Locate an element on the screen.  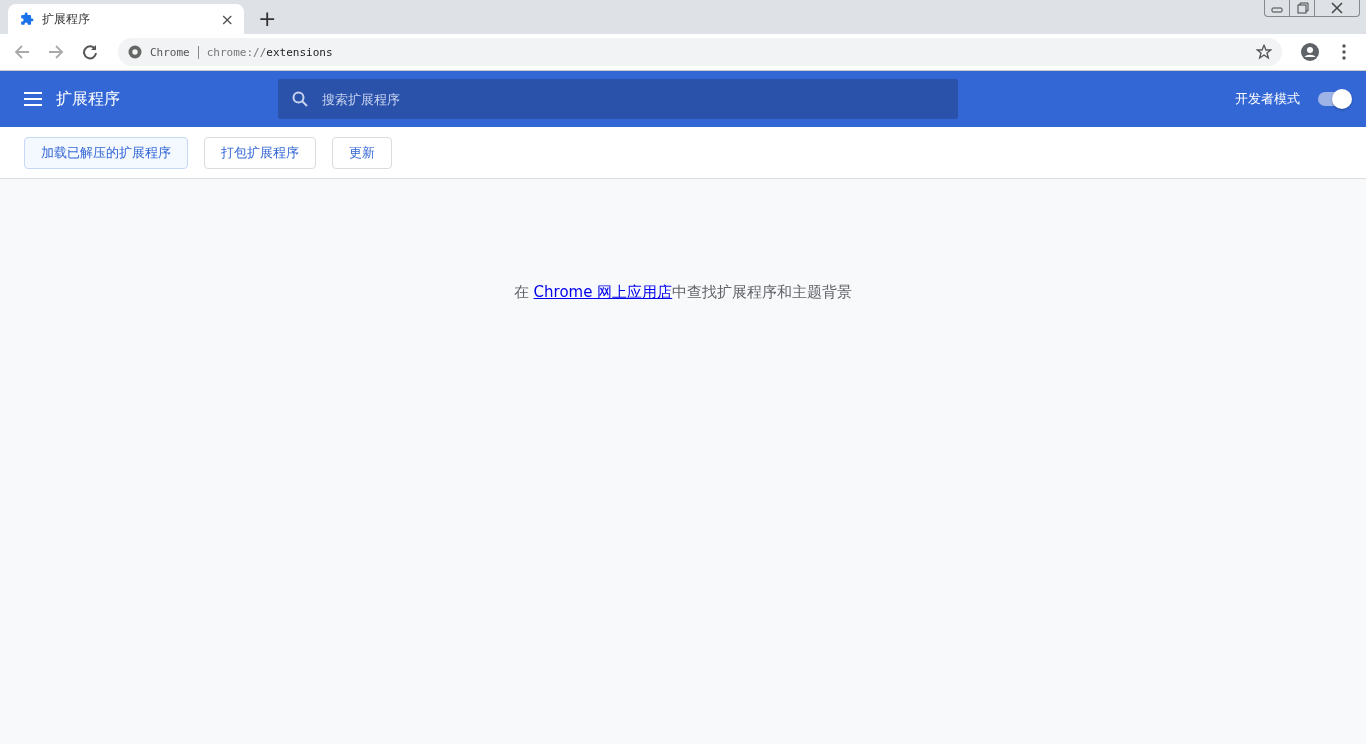
menu-dots-icon is located at coordinates (1344, 52).